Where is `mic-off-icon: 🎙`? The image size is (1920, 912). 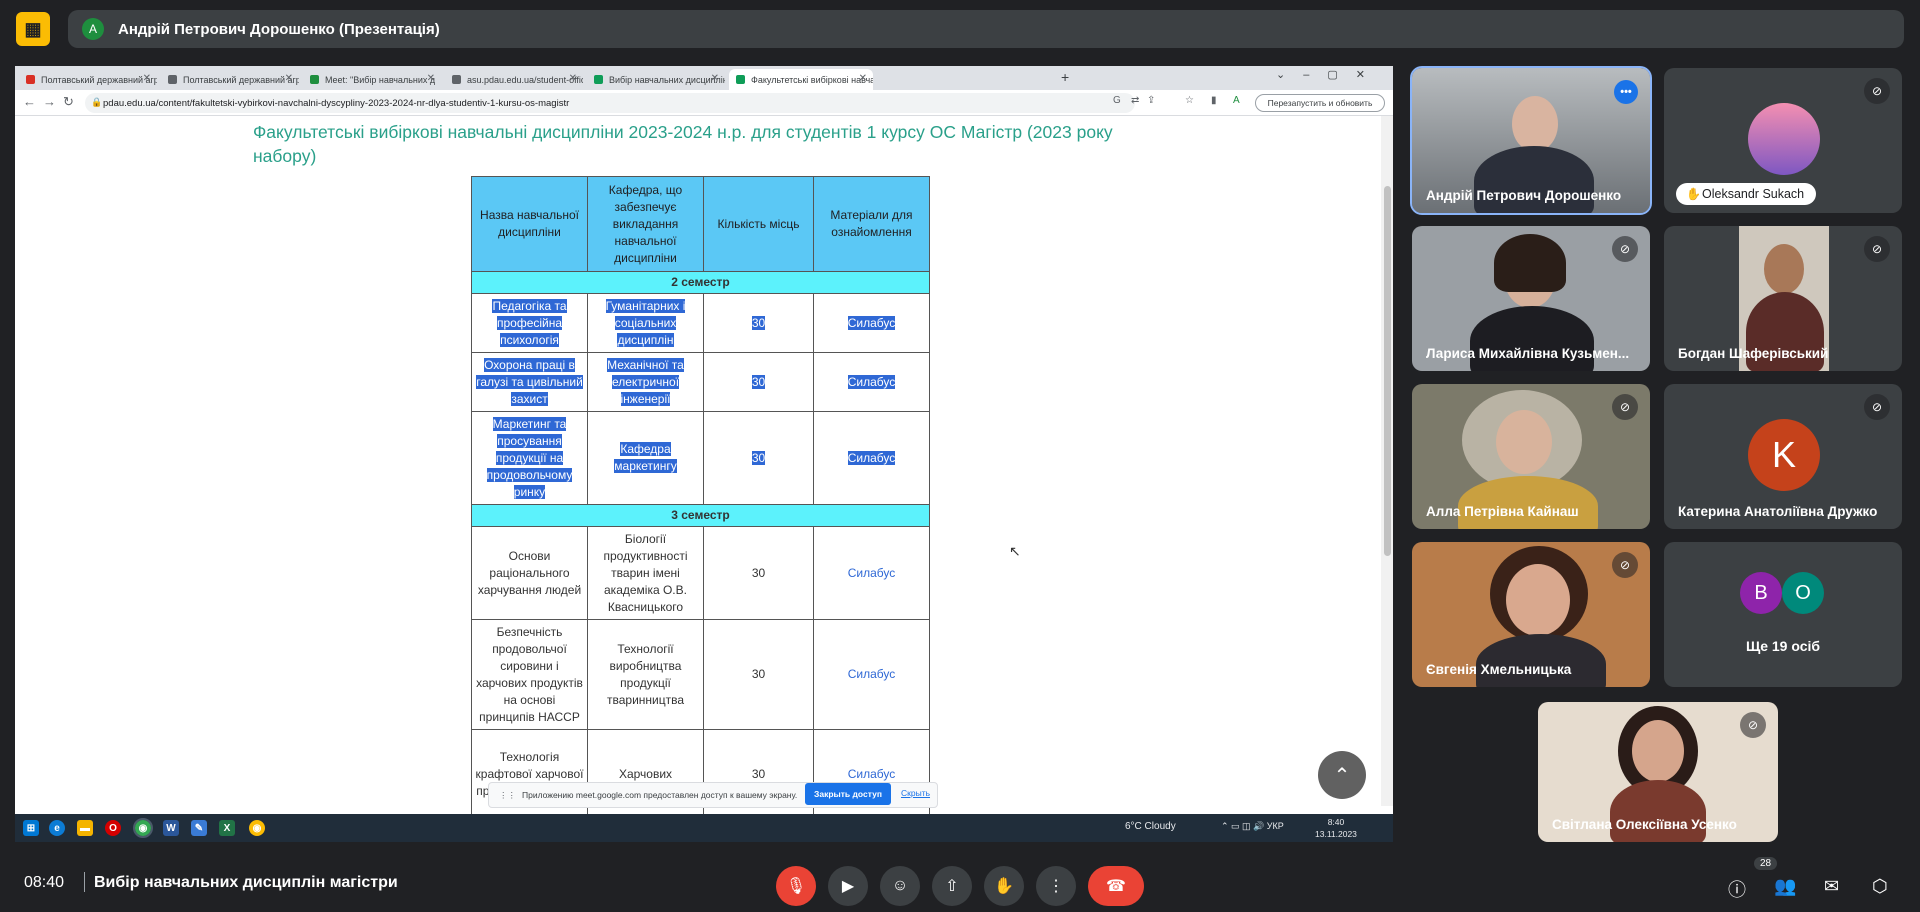 mic-off-icon: 🎙 is located at coordinates (796, 886).